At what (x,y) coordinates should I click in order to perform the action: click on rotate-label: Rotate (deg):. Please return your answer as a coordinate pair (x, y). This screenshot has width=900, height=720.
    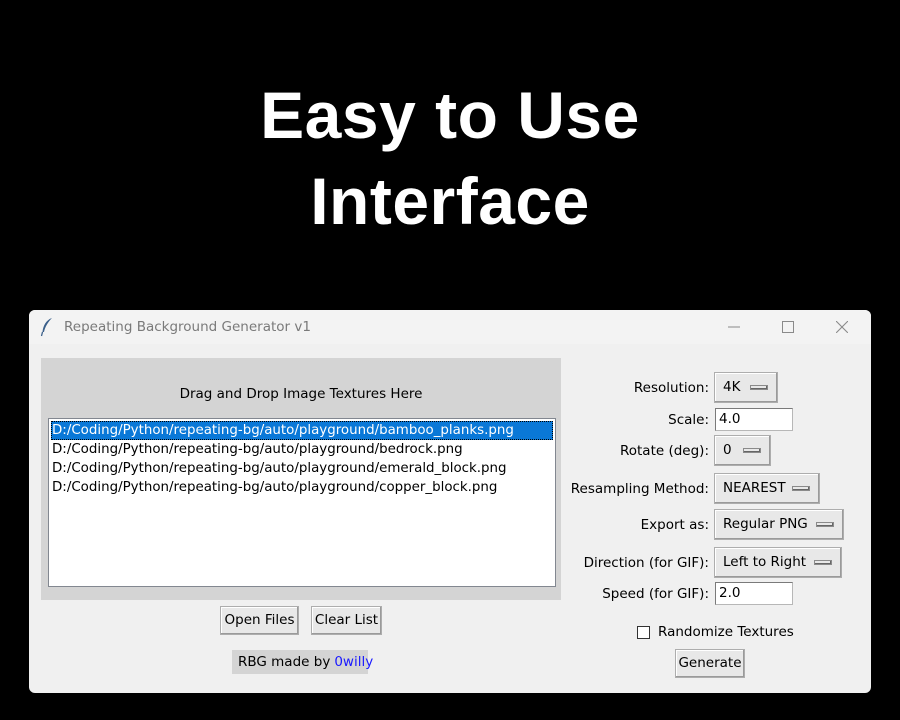
    Looking at the image, I should click on (664, 451).